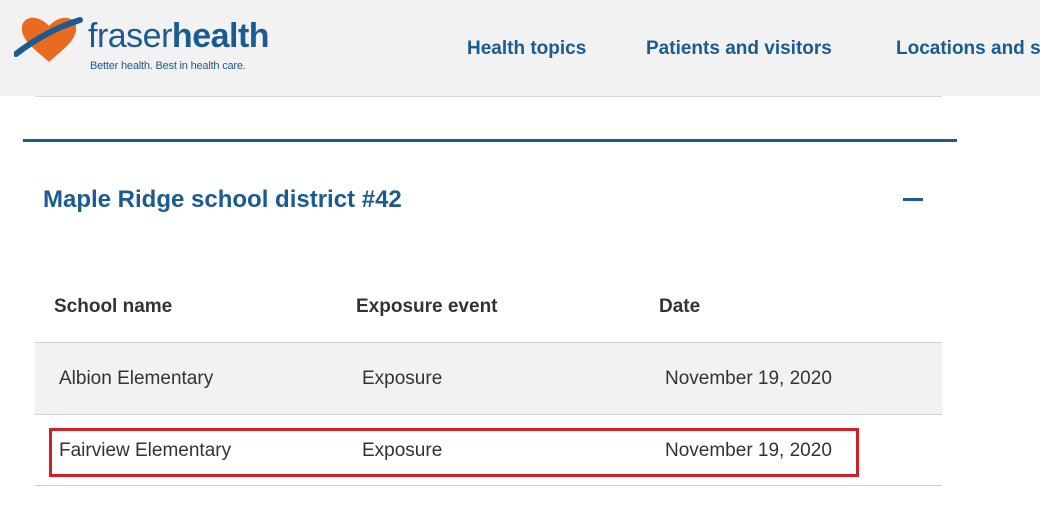 The height and width of the screenshot is (506, 1040). I want to click on nav-health-topics: Health topics, so click(526, 49).